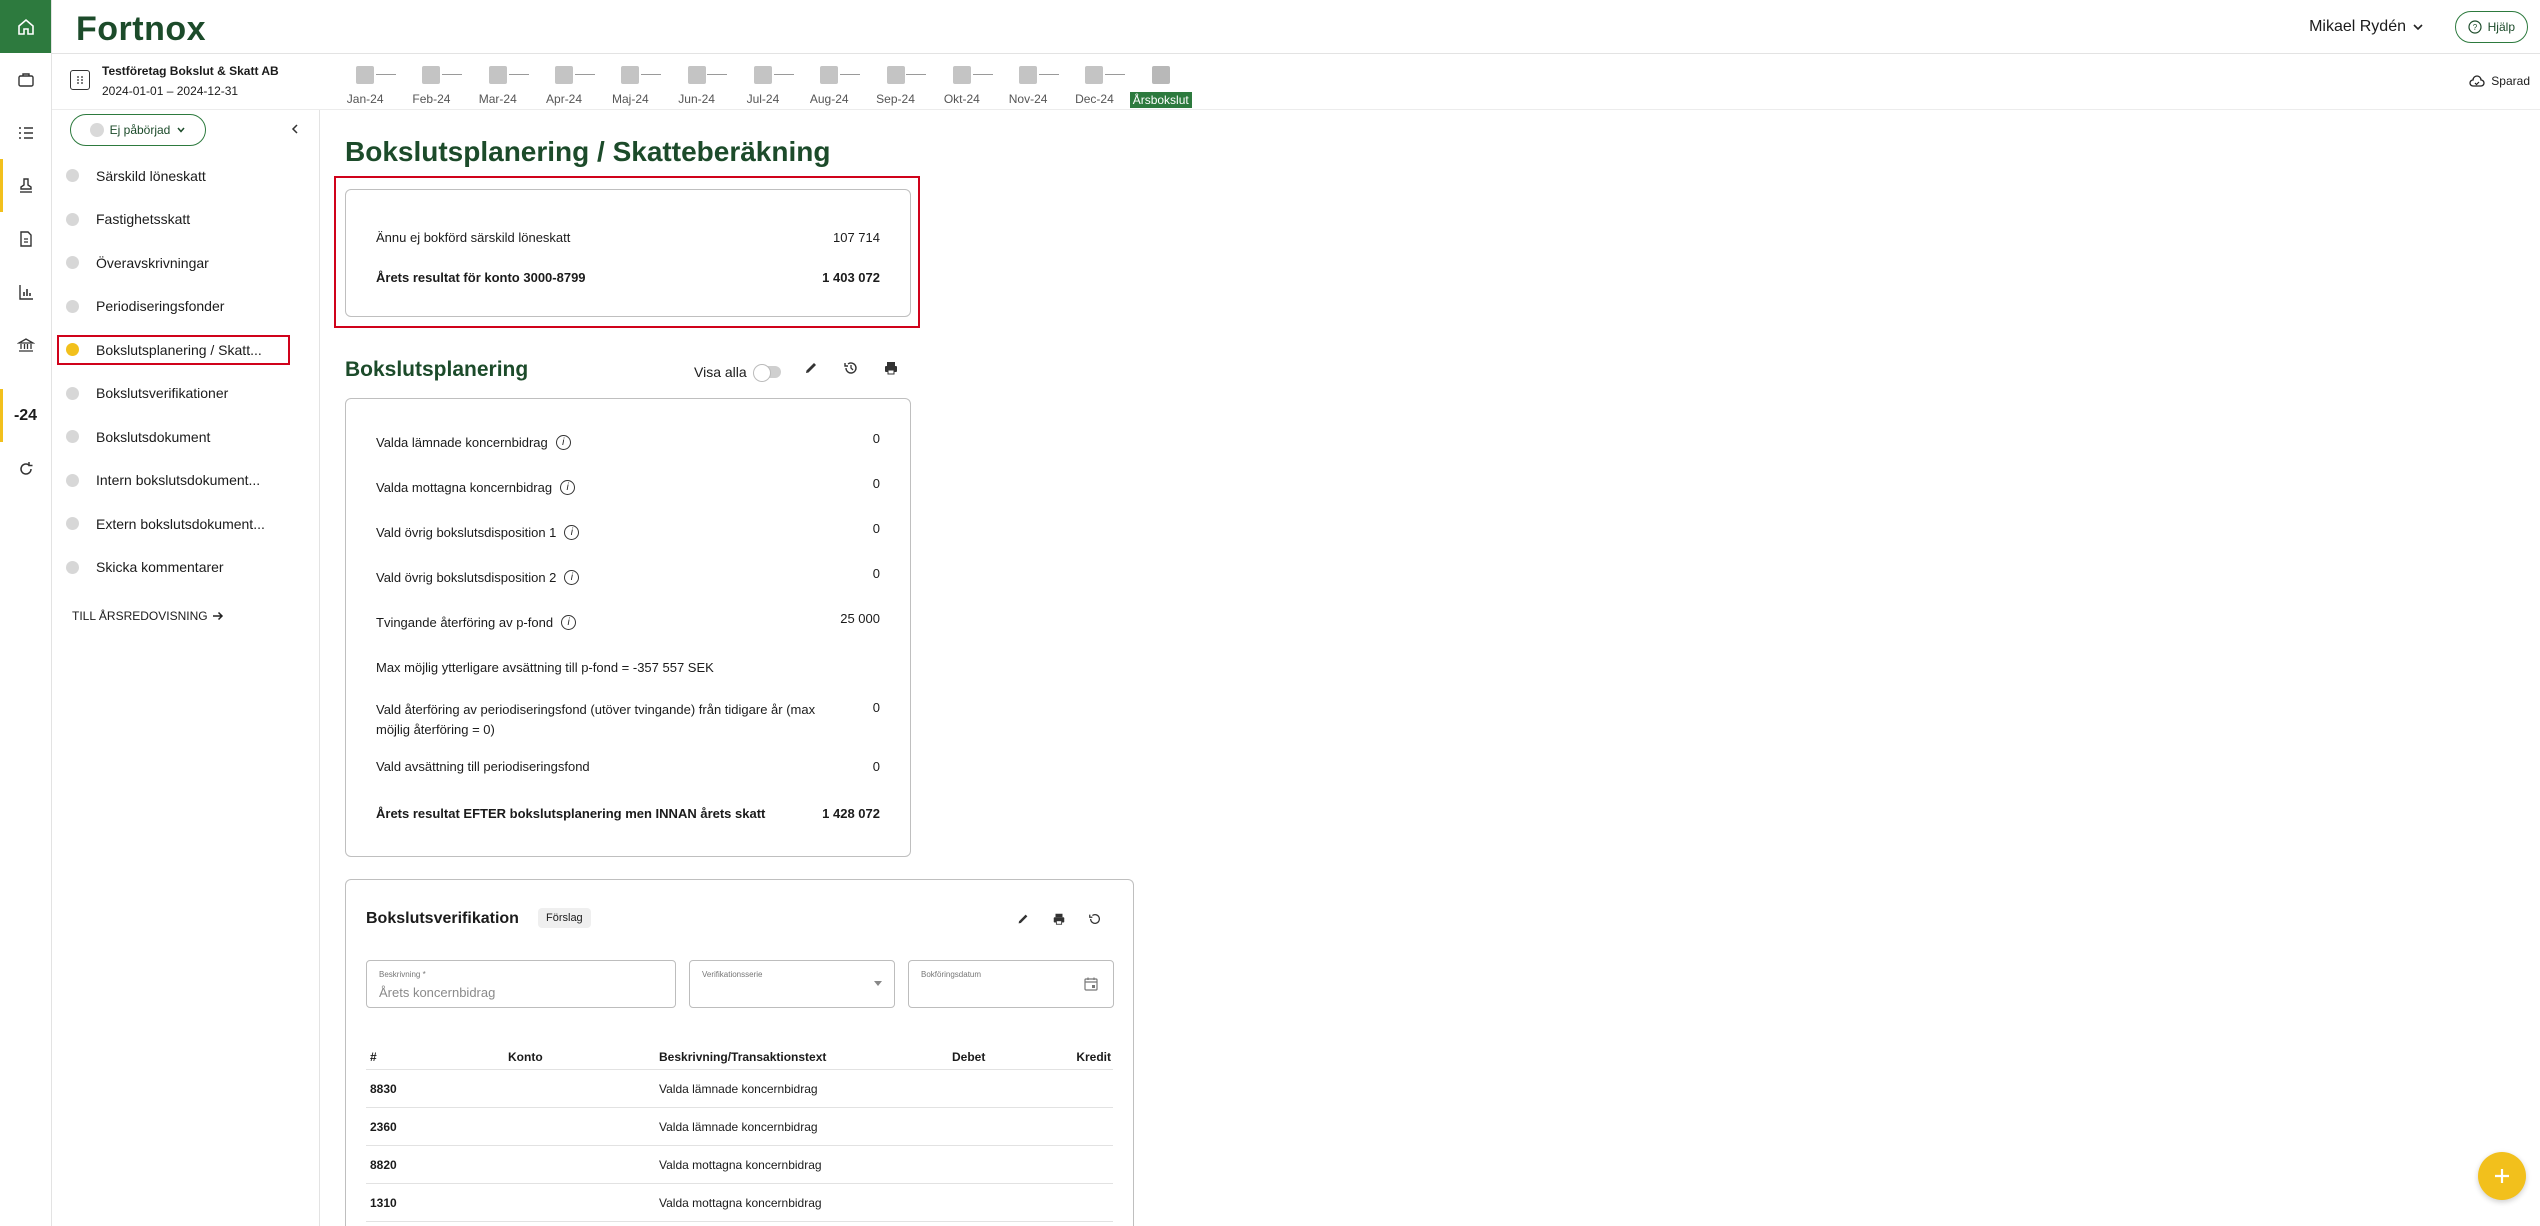  What do you see at coordinates (186, 307) in the screenshot?
I see `sidebar-item: Periodiseringsfonder` at bounding box center [186, 307].